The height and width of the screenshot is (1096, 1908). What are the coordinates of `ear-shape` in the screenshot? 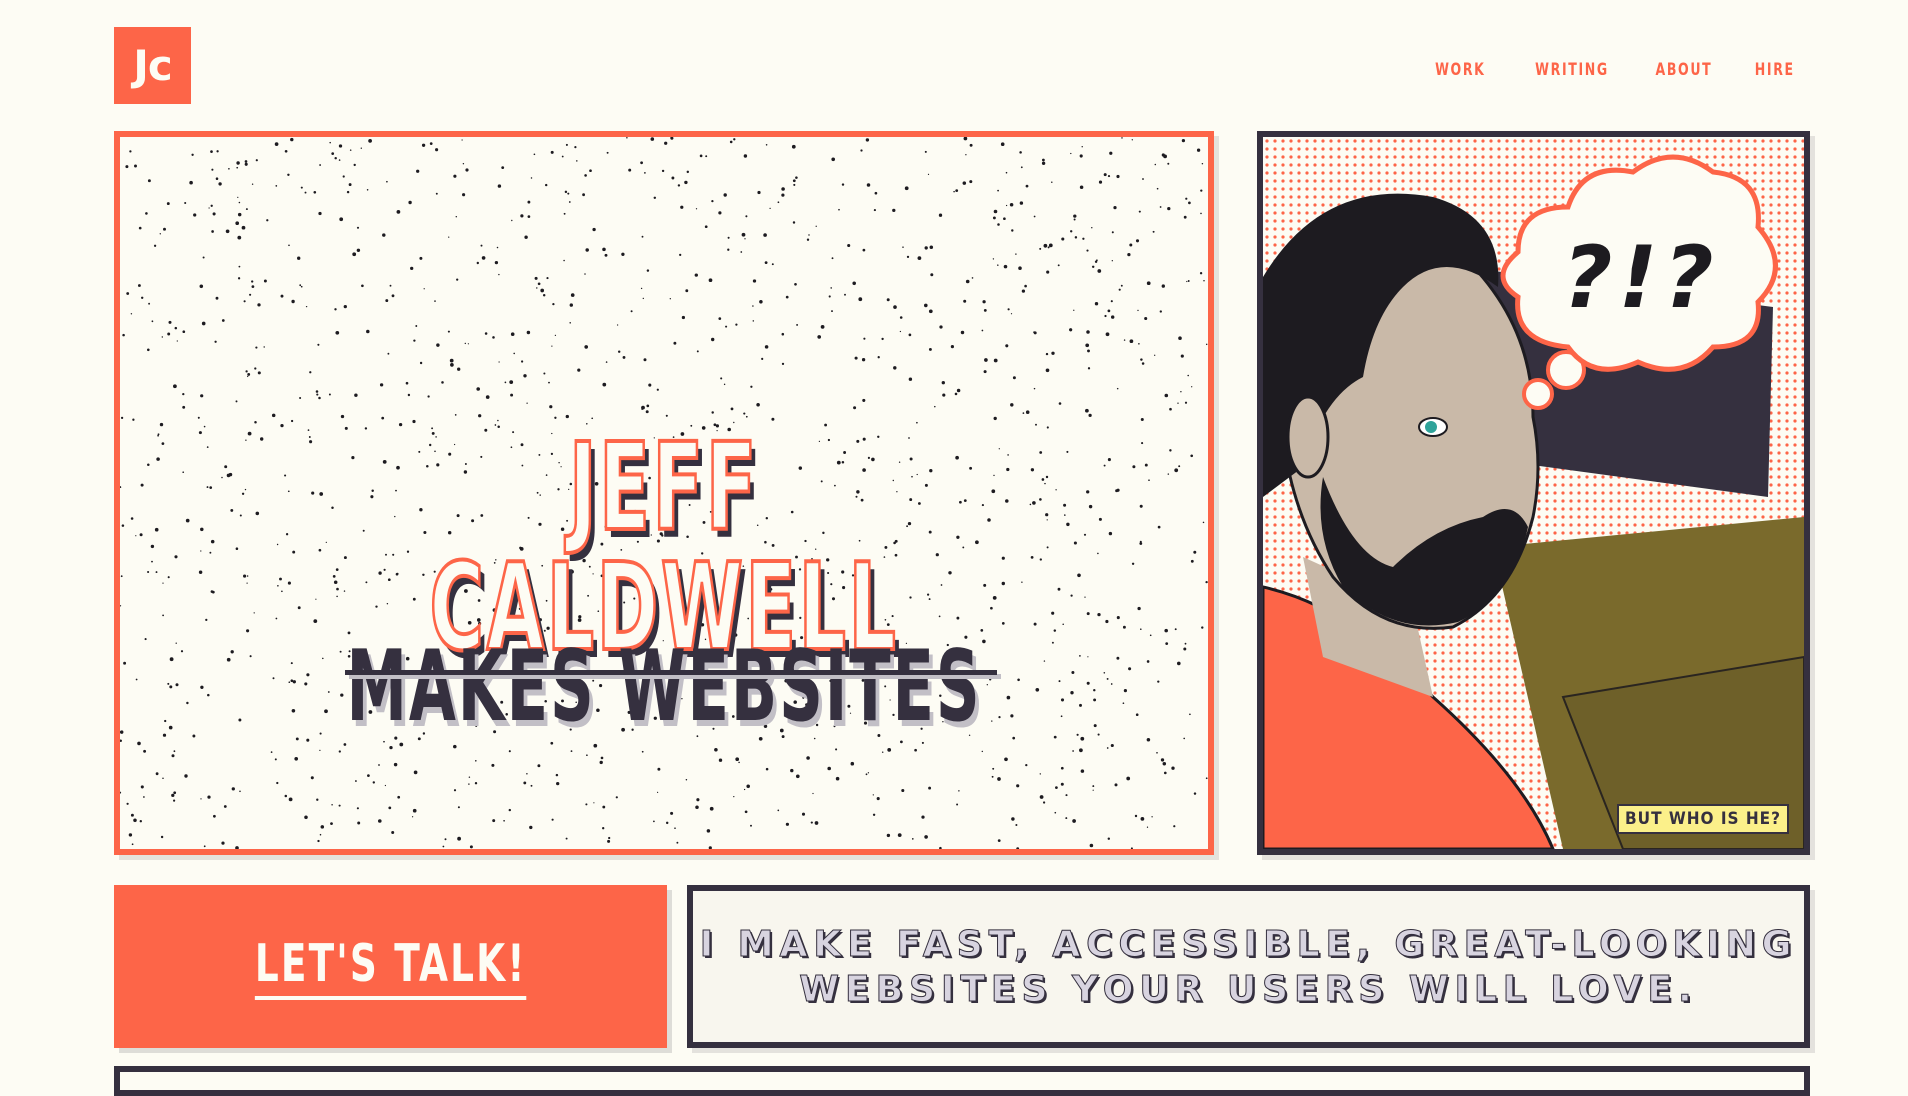 It's located at (1308, 437).